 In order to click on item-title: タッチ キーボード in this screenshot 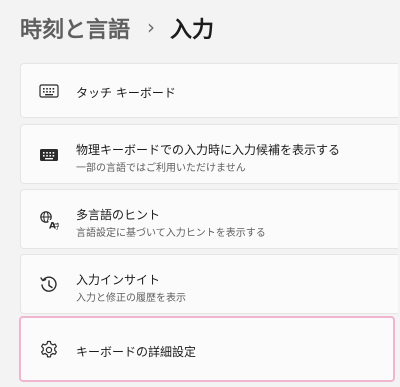, I will do `click(126, 93)`.